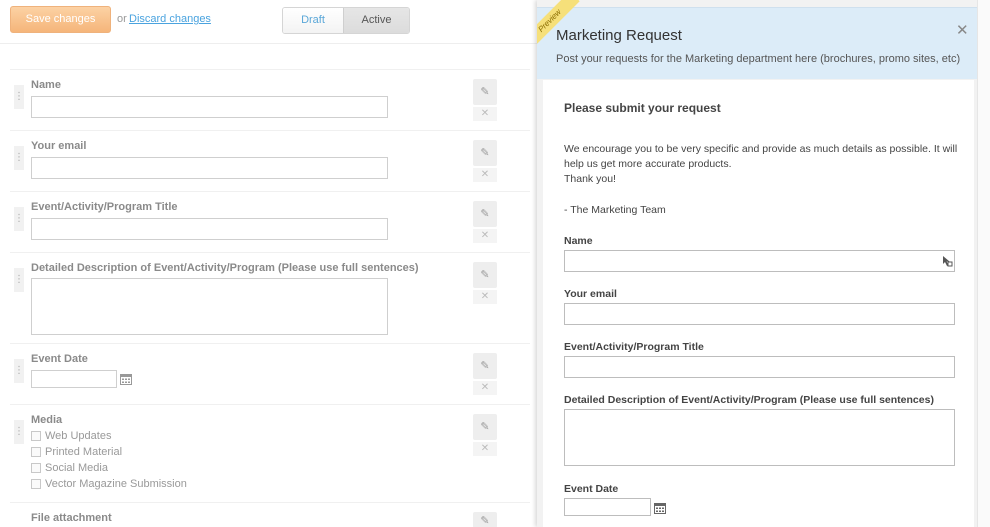  What do you see at coordinates (313, 20) in the screenshot?
I see `status-draft-button: Draft` at bounding box center [313, 20].